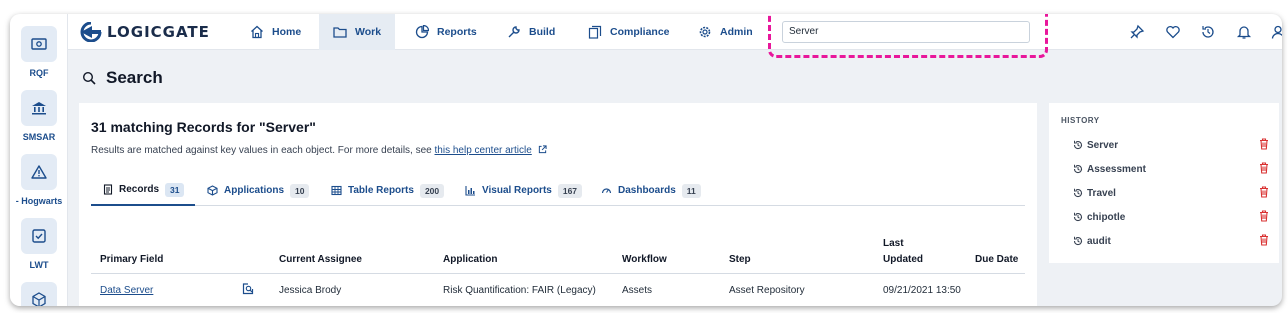 The height and width of the screenshot is (313, 1288). I want to click on search-highlight-annotation, so click(908, 36).